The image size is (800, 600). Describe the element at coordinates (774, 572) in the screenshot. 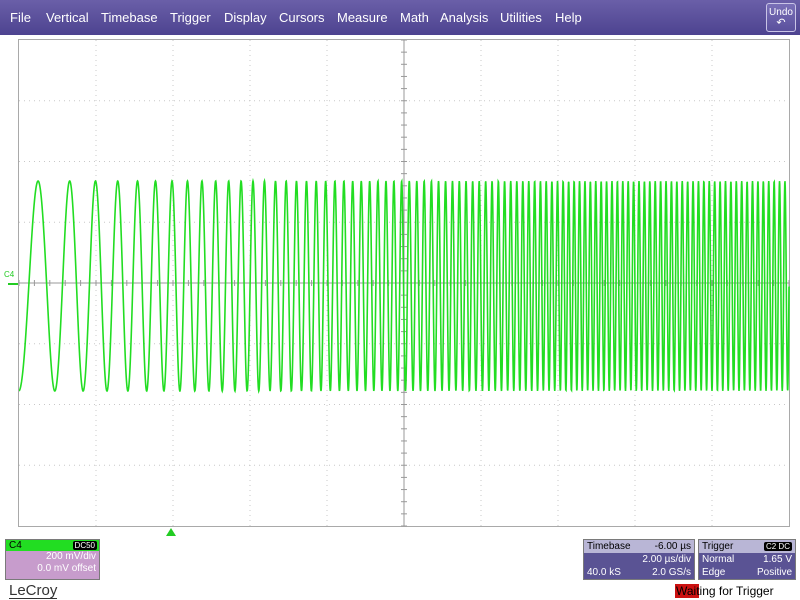

I see `trigger-slope: Positive` at that location.